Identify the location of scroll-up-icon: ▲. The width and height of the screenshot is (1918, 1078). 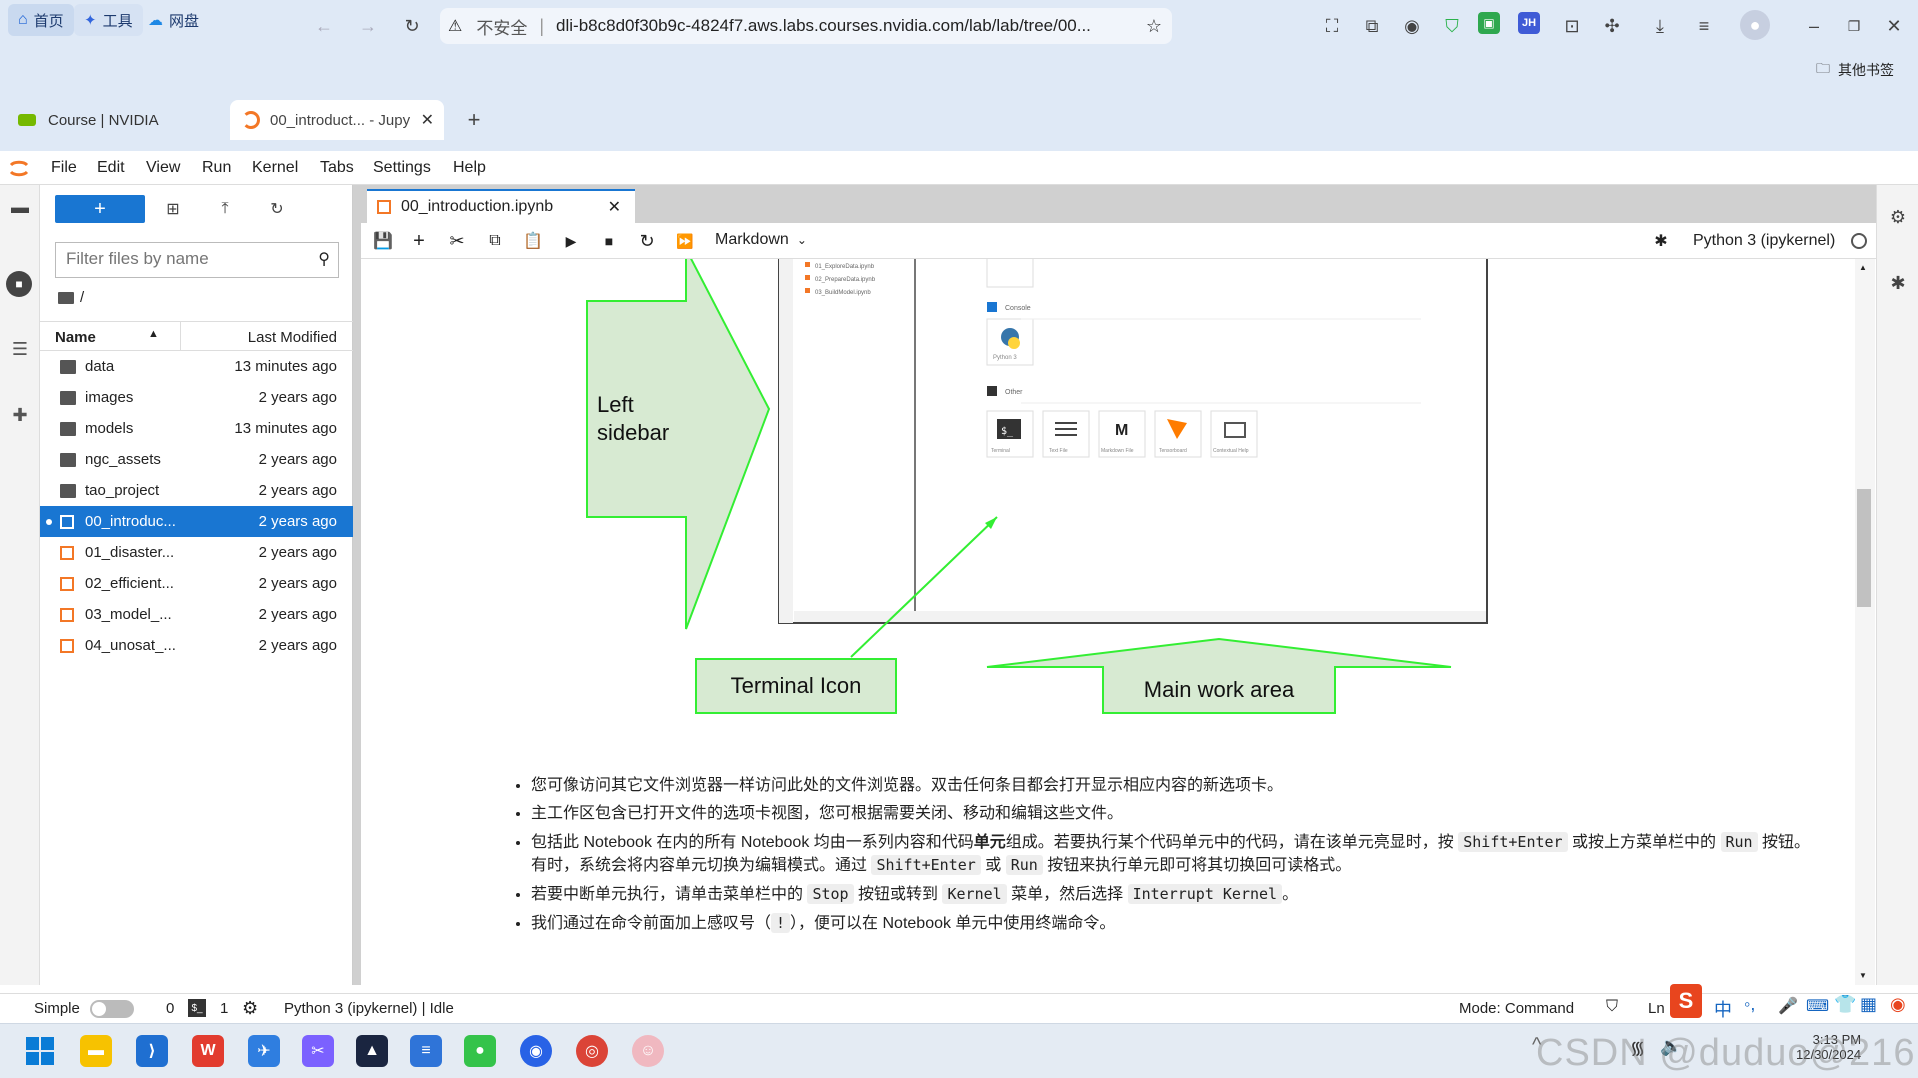
(1863, 267).